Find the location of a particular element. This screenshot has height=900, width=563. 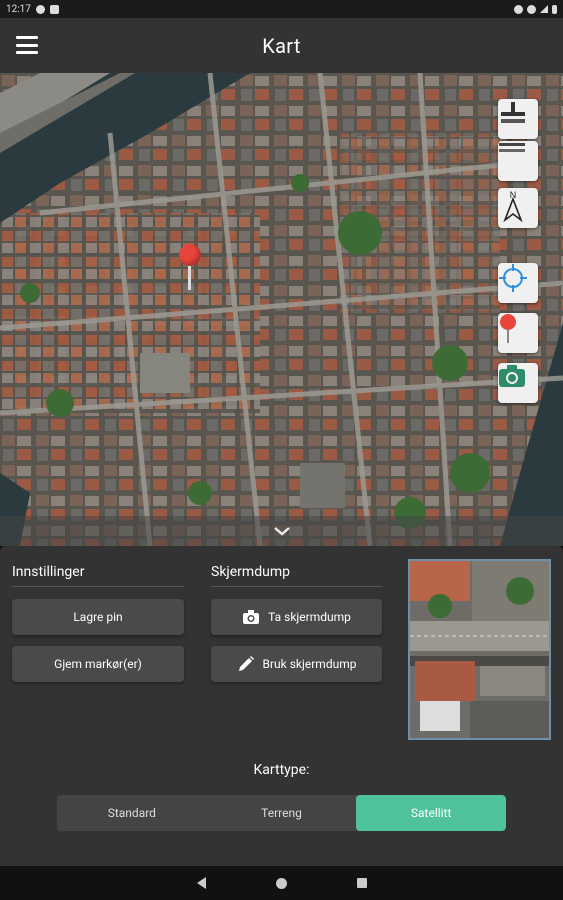

my-location-control is located at coordinates (518, 283).